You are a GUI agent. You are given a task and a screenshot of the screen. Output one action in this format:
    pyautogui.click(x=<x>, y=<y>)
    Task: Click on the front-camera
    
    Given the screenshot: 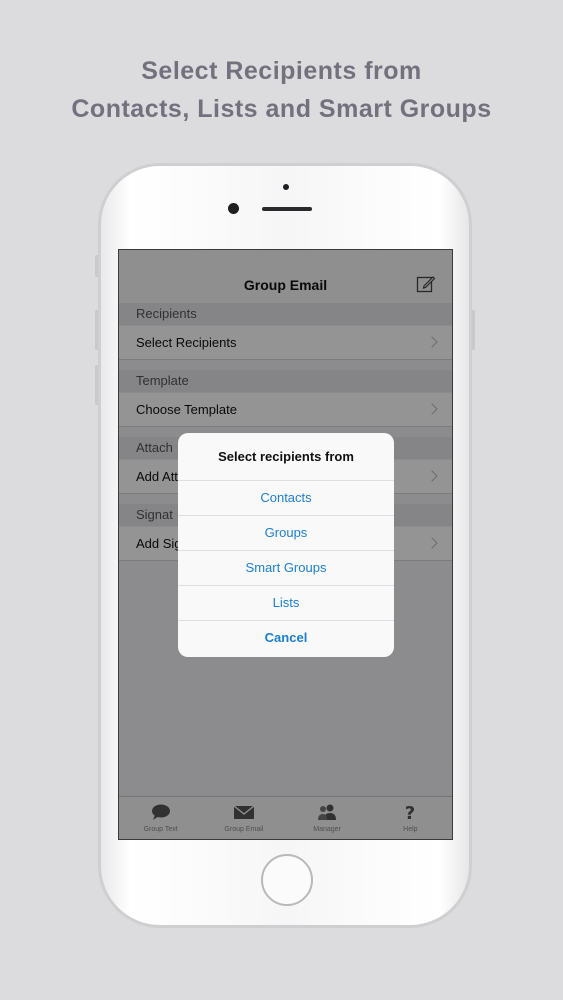 What is the action you would take?
    pyautogui.click(x=233, y=208)
    